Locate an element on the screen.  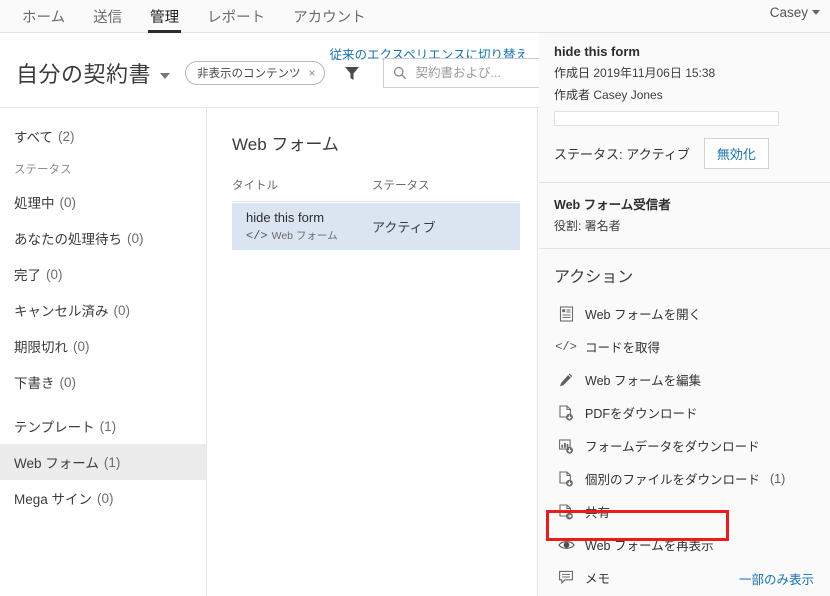
sidebar-item-web-forms: Web フォーム (1) is located at coordinates (103, 462).